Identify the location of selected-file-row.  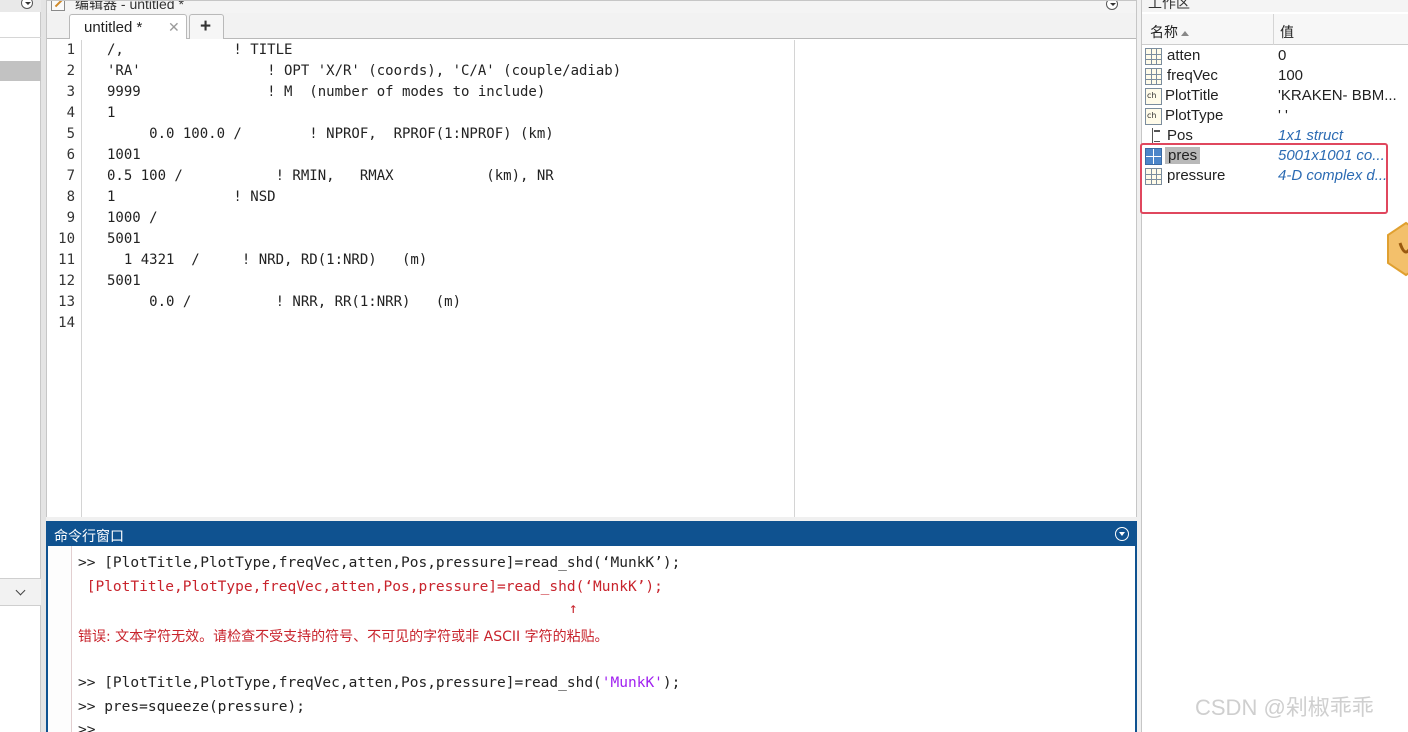
(20, 71).